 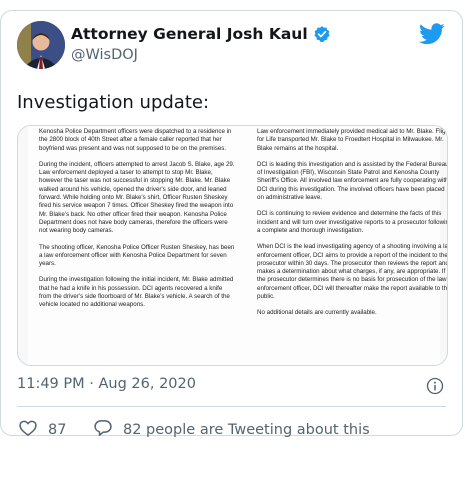 What do you see at coordinates (28, 430) in the screenshot?
I see `heart-icon` at bounding box center [28, 430].